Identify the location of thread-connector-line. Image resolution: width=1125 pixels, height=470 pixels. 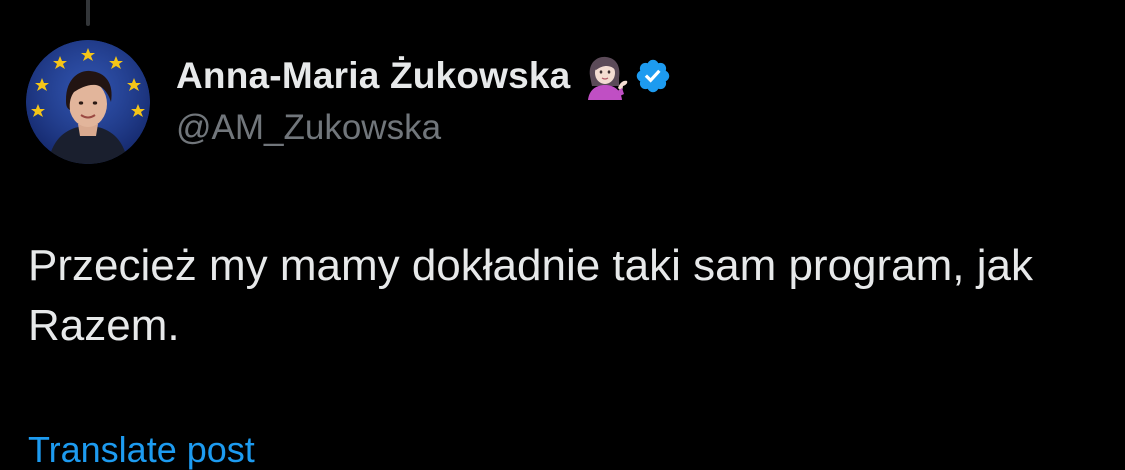
(88, 13).